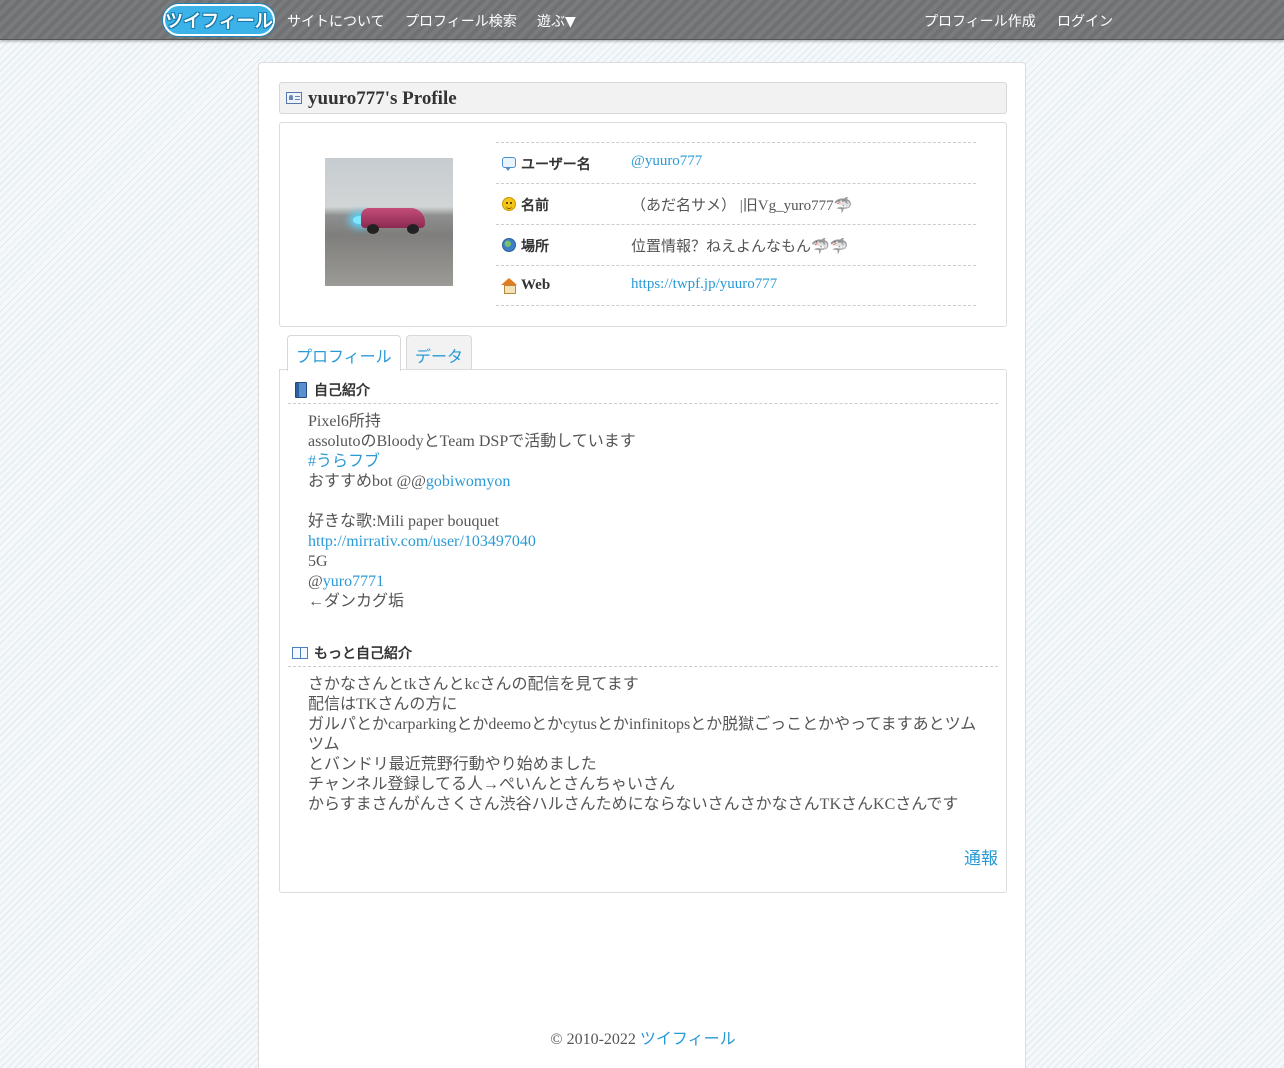 This screenshot has width=1284, height=1068. What do you see at coordinates (509, 164) in the screenshot?
I see `speech-bubble-icon` at bounding box center [509, 164].